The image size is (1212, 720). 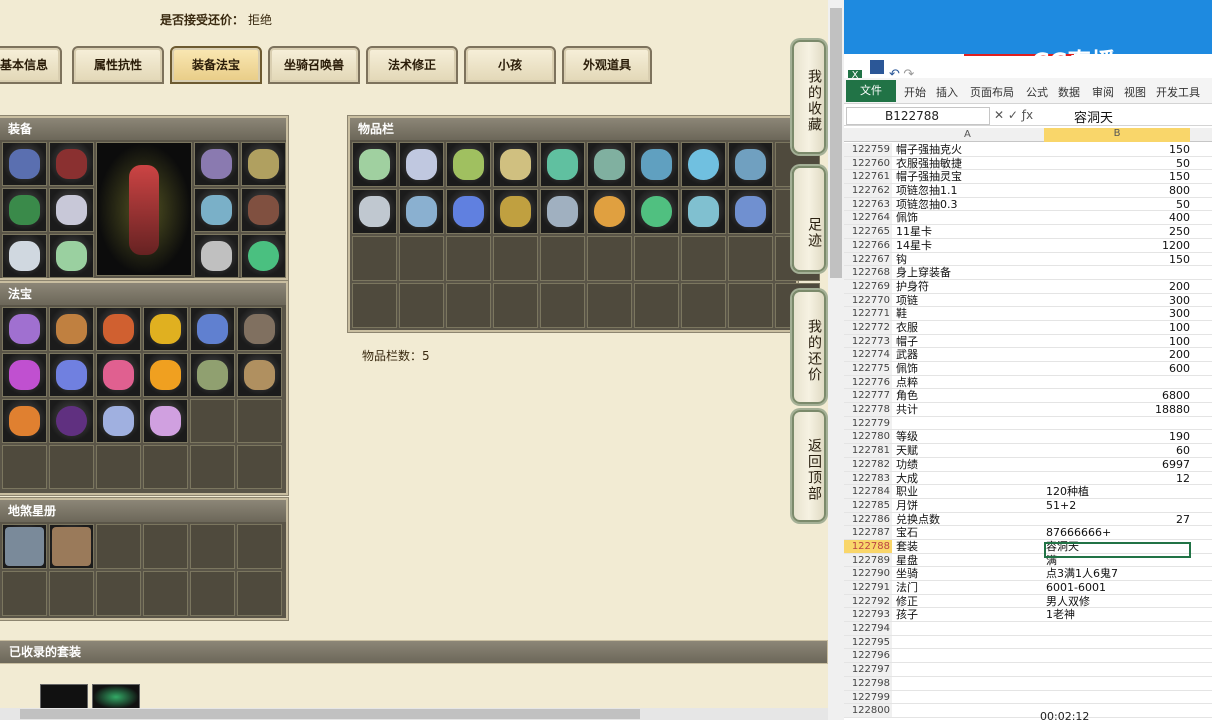 What do you see at coordinates (1118, 533) in the screenshot?
I see `cell-b: 87666666+` at bounding box center [1118, 533].